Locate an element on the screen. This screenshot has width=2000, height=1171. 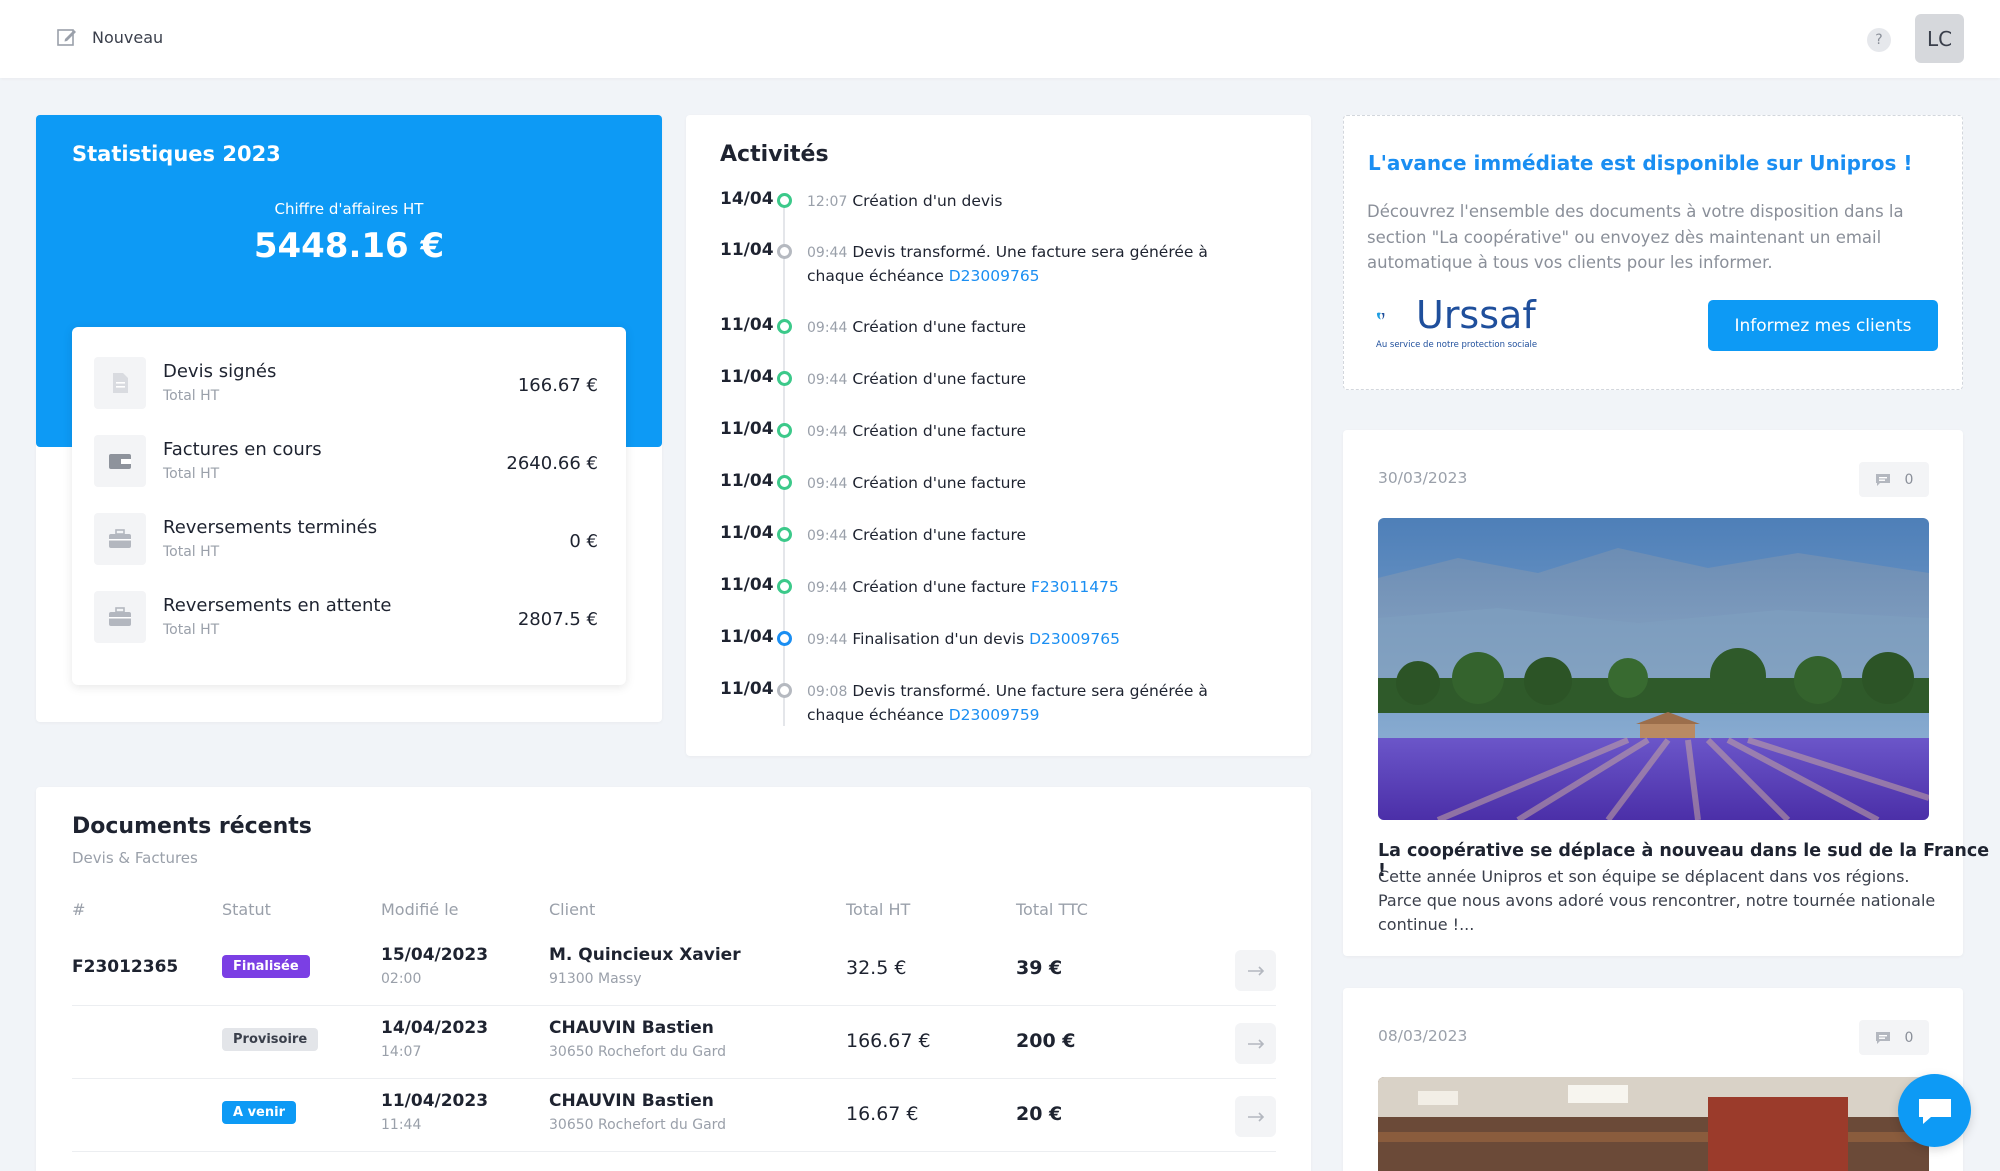
office-room-image is located at coordinates (1653, 1124).